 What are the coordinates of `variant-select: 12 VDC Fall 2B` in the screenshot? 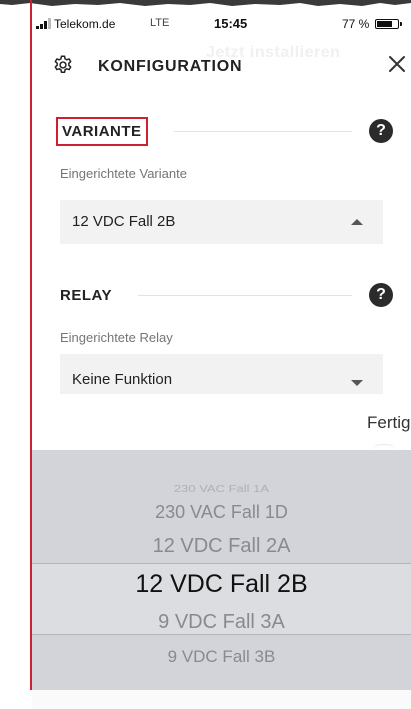 It's located at (221, 222).